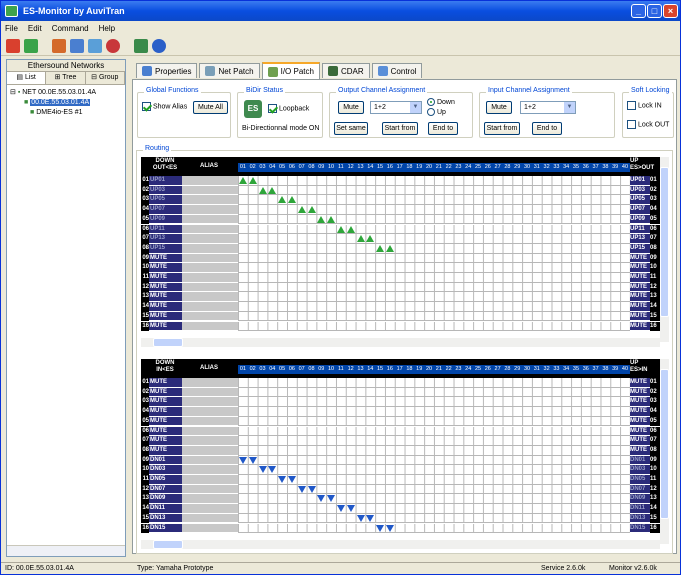  I want to click on row-dest-name: UP15, so click(640, 248).